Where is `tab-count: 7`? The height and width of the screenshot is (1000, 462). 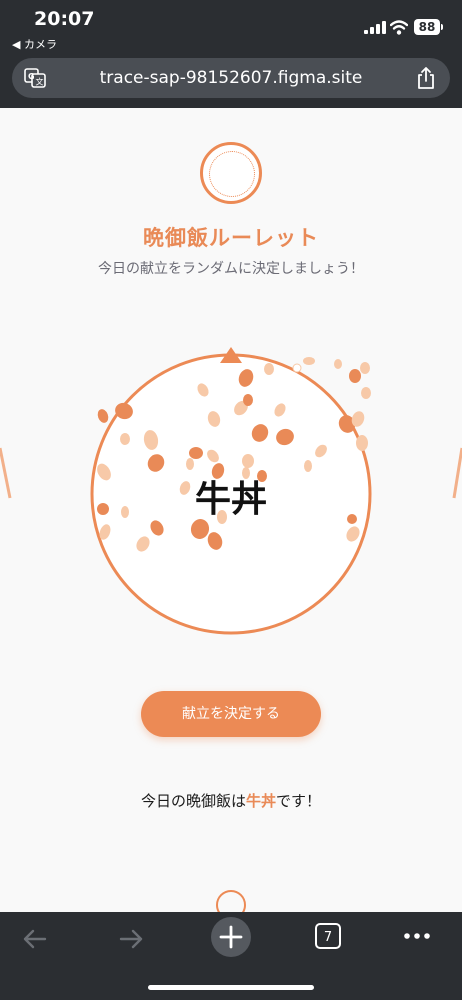 tab-count: 7 is located at coordinates (328, 937).